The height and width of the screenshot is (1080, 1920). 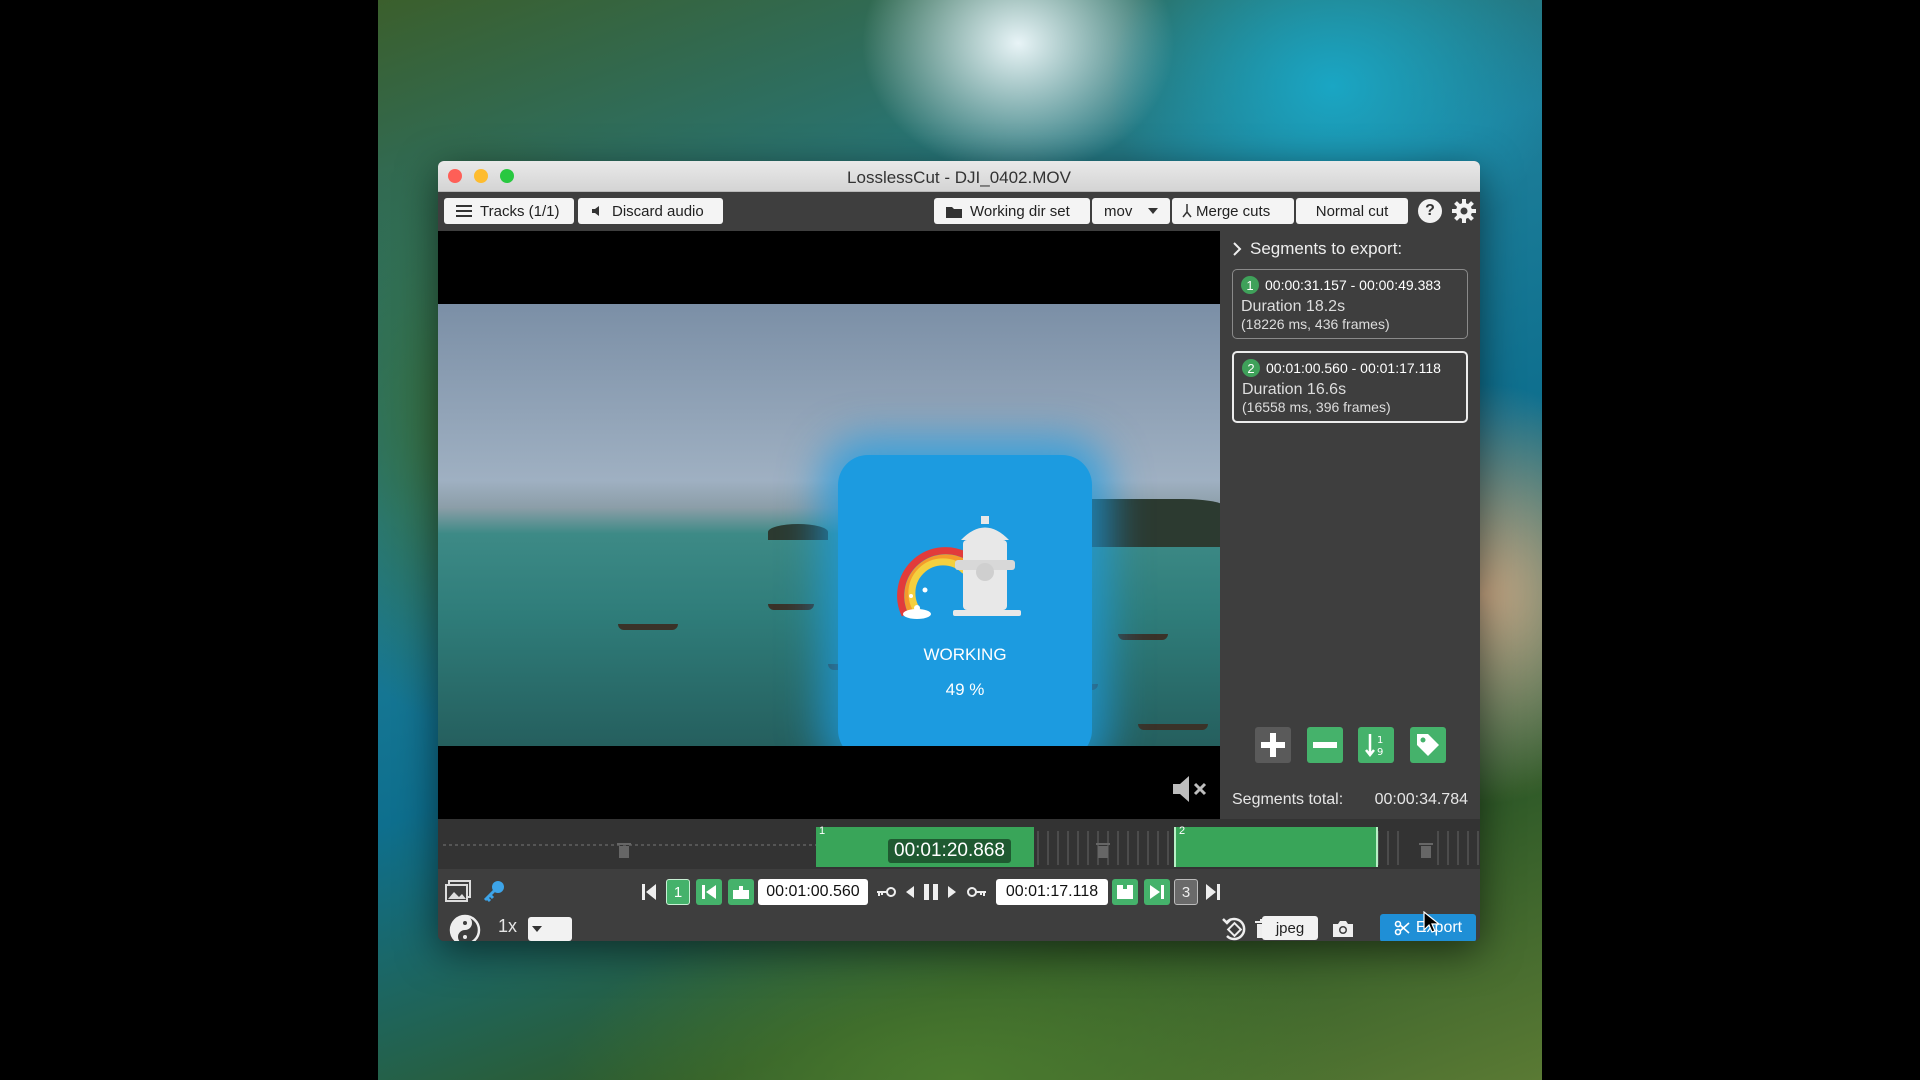 I want to click on segment-start-num: 1, so click(x=678, y=892).